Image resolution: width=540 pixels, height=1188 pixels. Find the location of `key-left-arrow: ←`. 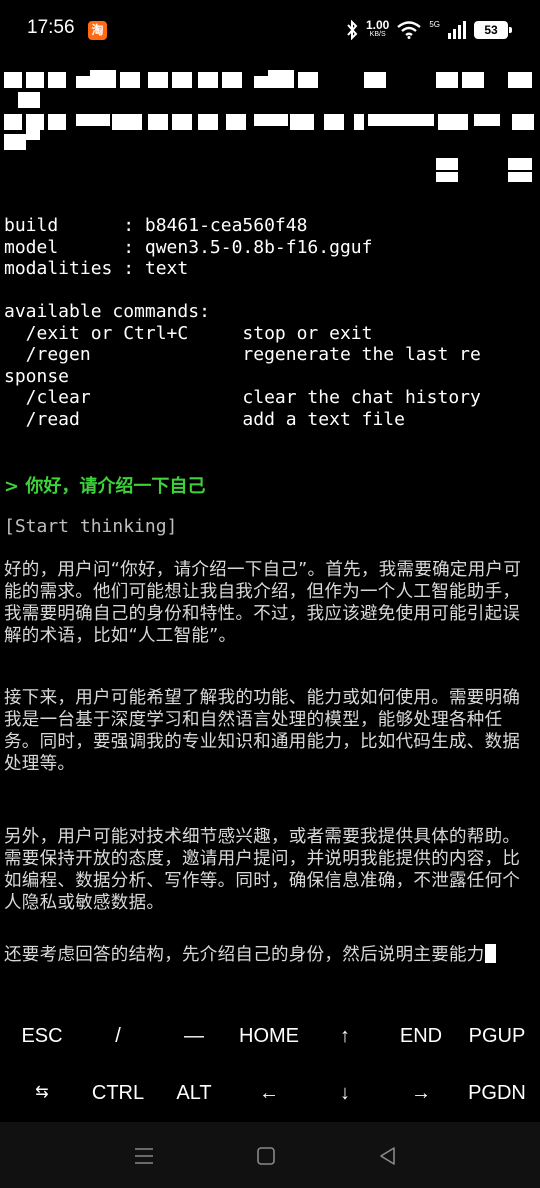

key-left-arrow: ← is located at coordinates (269, 1093).